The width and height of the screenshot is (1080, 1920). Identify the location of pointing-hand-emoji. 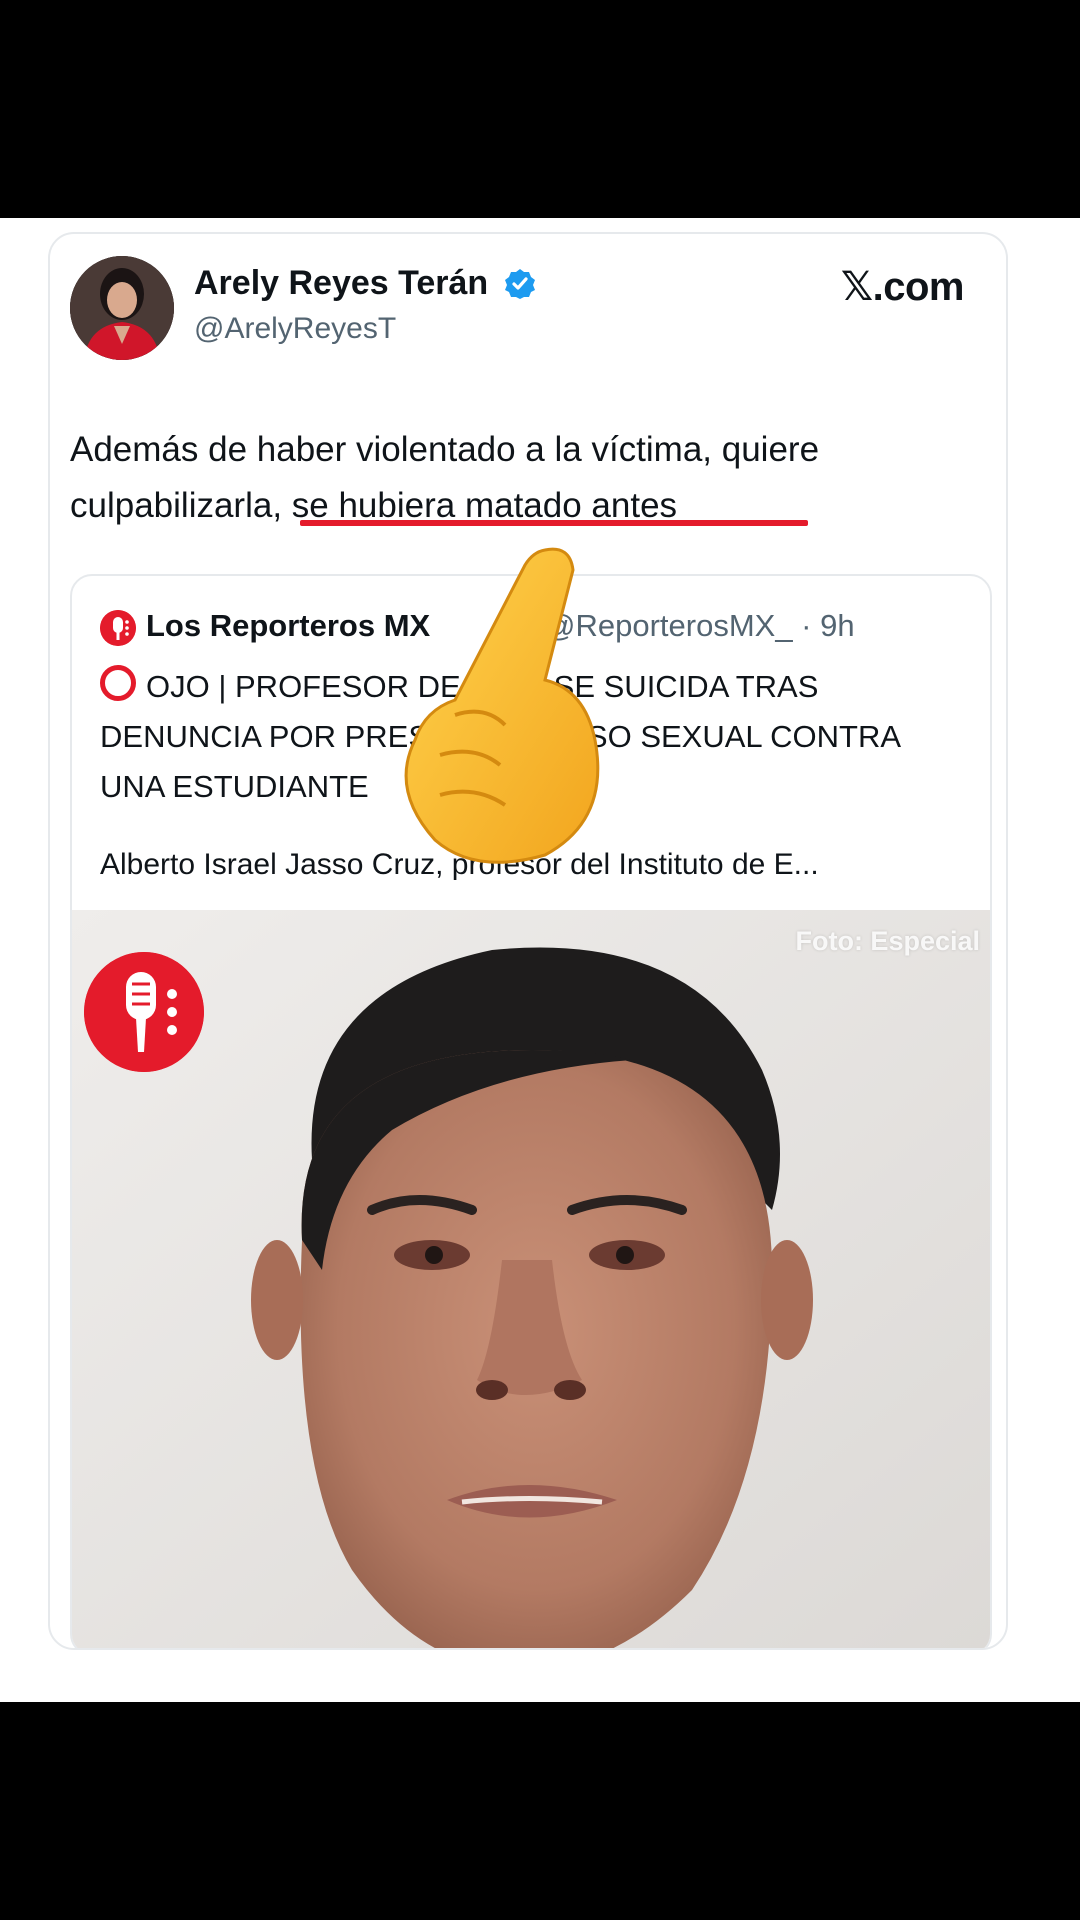
(502, 705).